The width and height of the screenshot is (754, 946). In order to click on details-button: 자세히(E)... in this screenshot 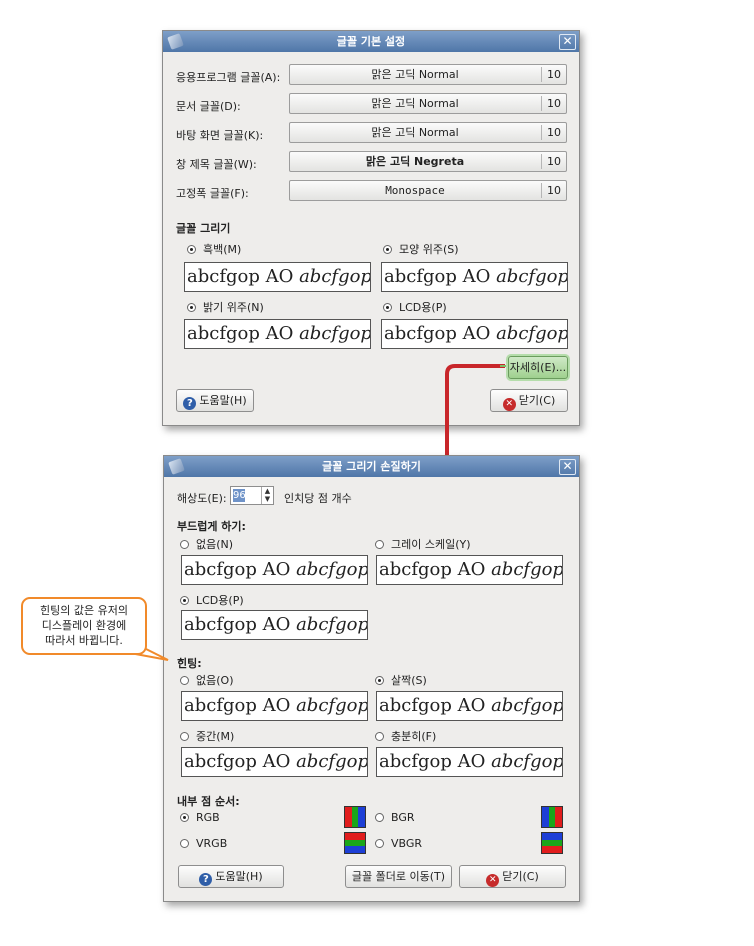, I will do `click(538, 367)`.